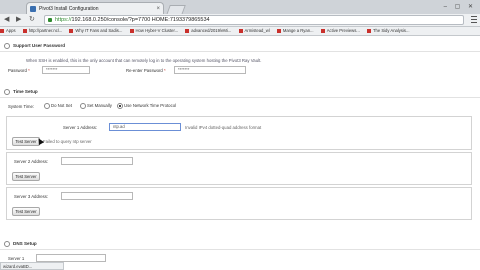 The height and width of the screenshot is (270, 480). Describe the element at coordinates (80, 127) in the screenshot. I see `server1-label: Server 1 Address:` at that location.